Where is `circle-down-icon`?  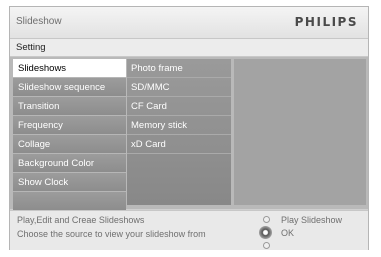 circle-down-icon is located at coordinates (266, 245).